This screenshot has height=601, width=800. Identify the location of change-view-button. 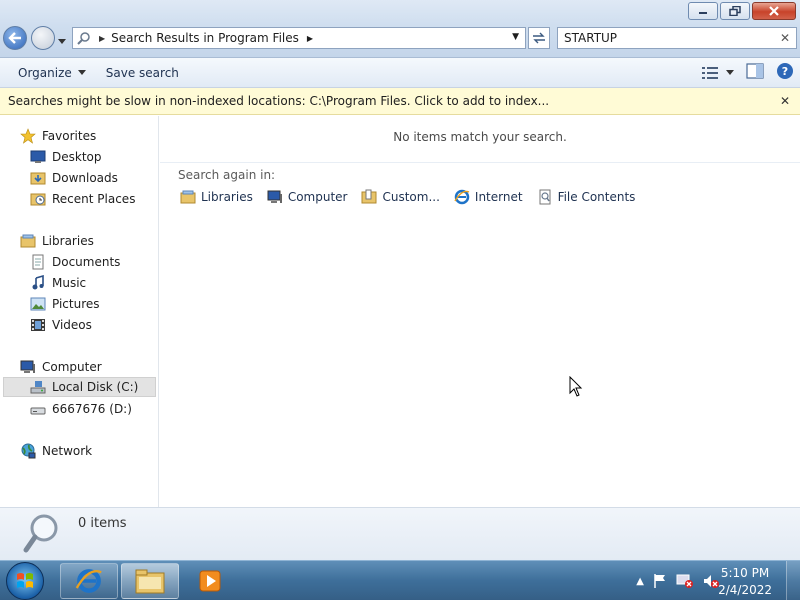
(718, 73).